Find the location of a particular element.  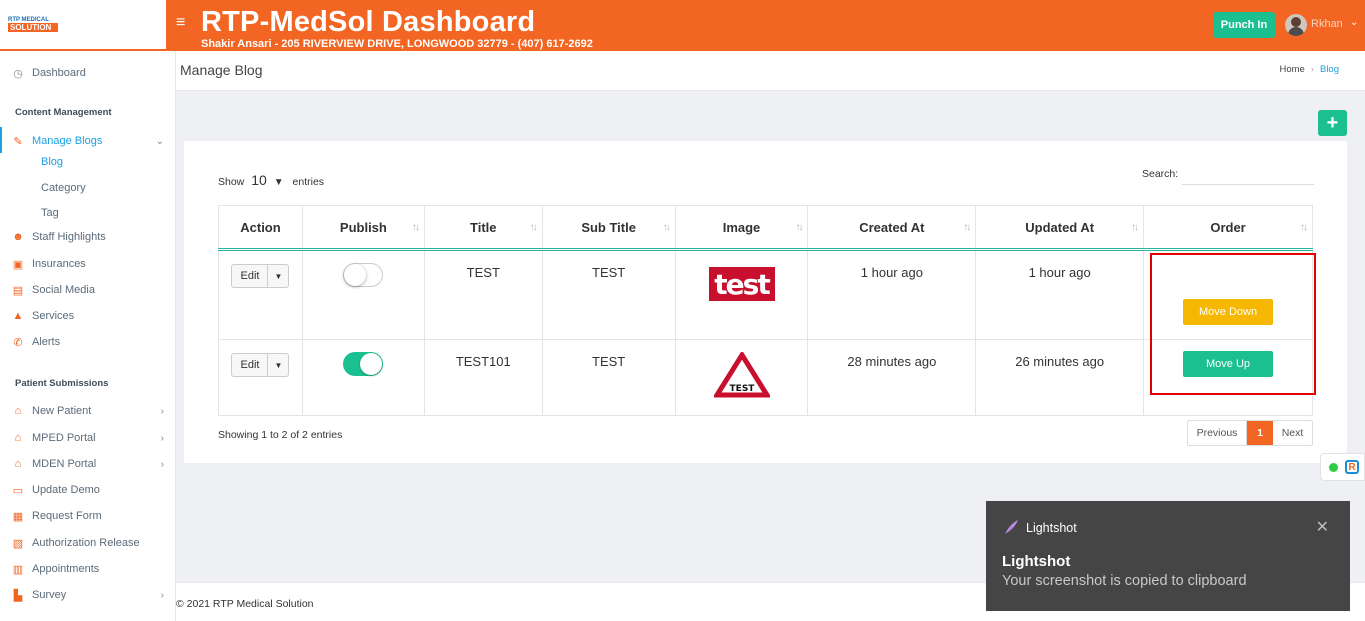

search-label: Search: is located at coordinates (1160, 174).